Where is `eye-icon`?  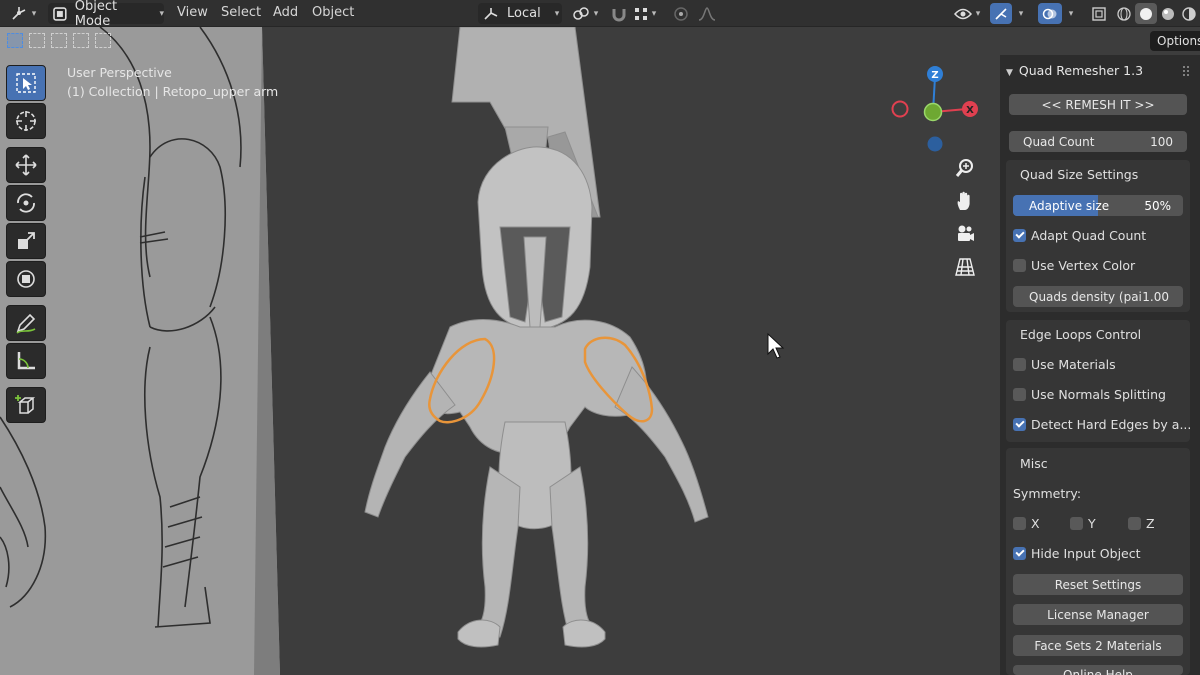 eye-icon is located at coordinates (962, 13).